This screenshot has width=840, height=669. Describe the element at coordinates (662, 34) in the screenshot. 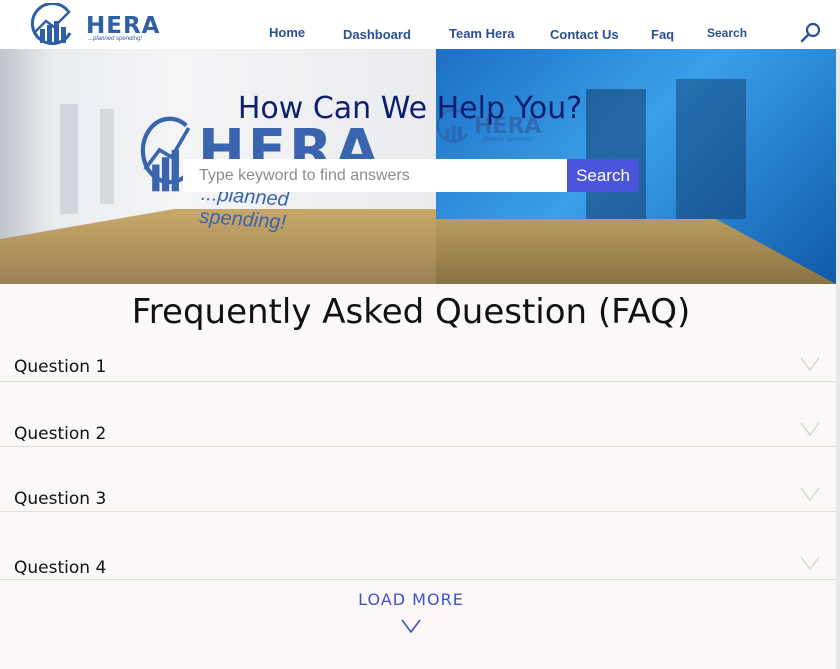

I see `nav-faq: Faq` at that location.